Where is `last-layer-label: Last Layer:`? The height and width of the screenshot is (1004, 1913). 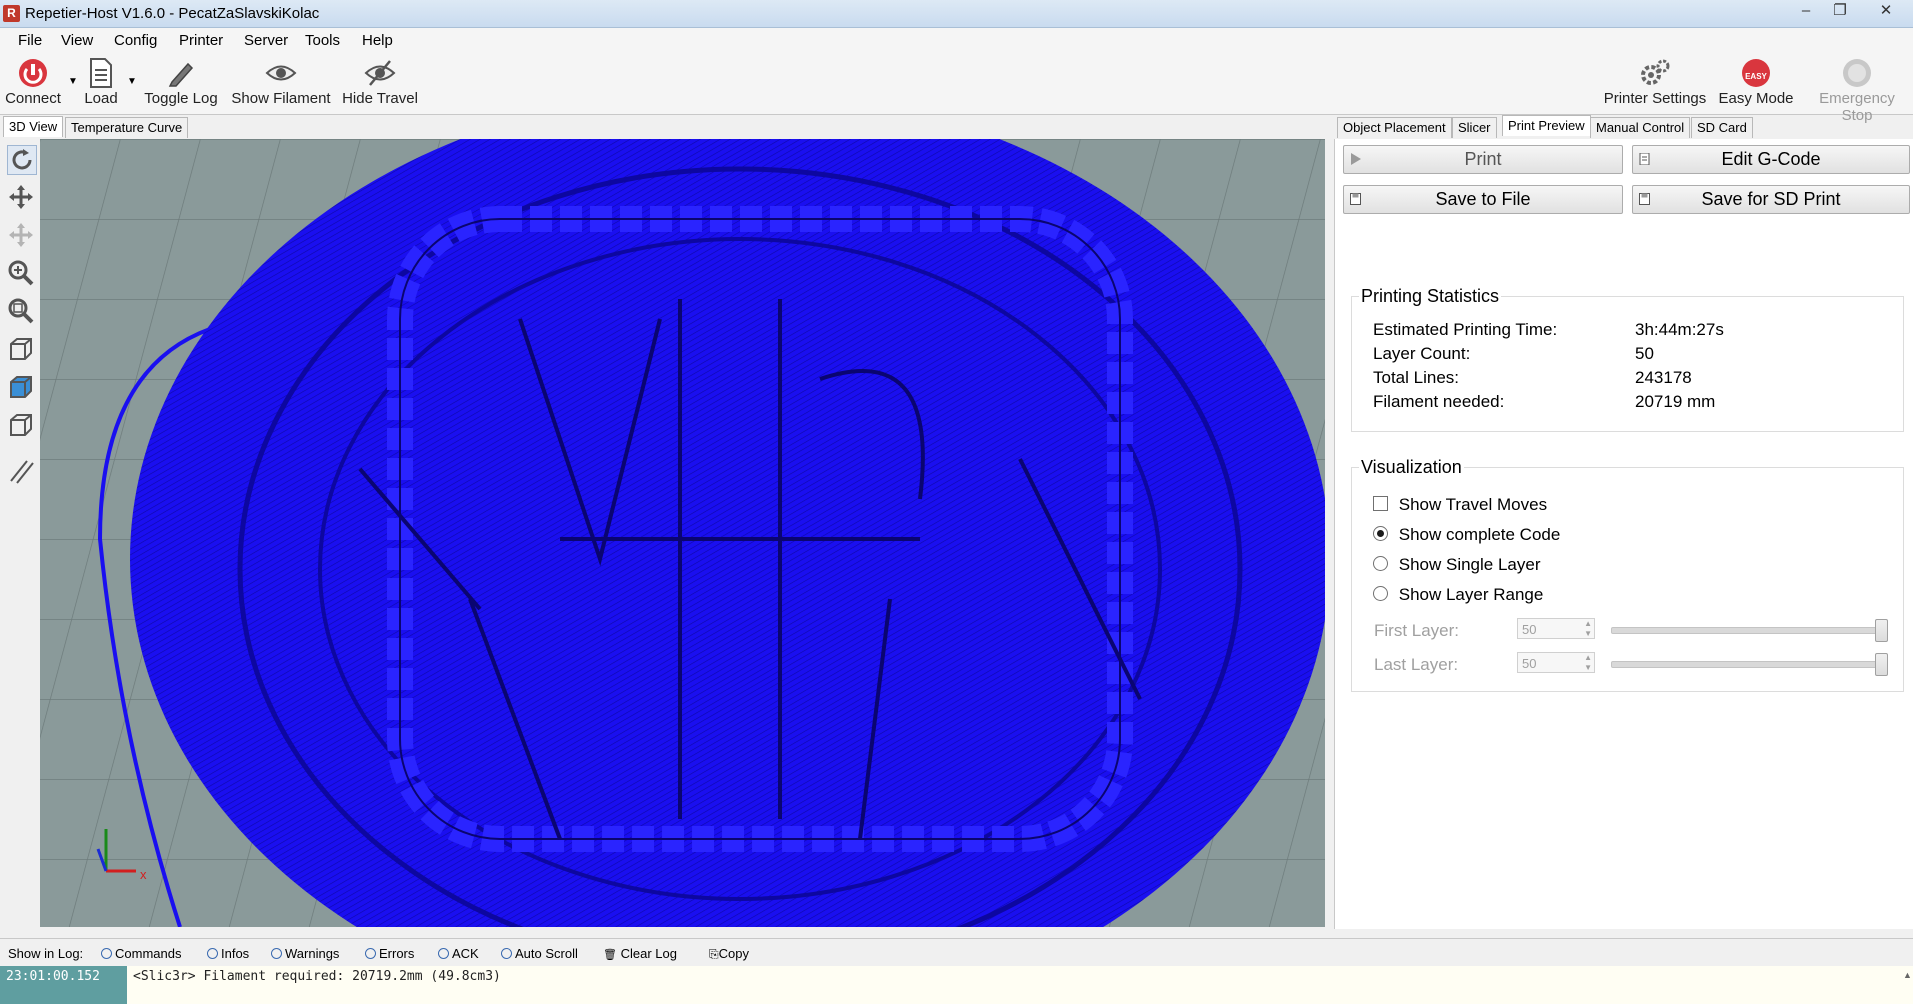 last-layer-label: Last Layer: is located at coordinates (1416, 664).